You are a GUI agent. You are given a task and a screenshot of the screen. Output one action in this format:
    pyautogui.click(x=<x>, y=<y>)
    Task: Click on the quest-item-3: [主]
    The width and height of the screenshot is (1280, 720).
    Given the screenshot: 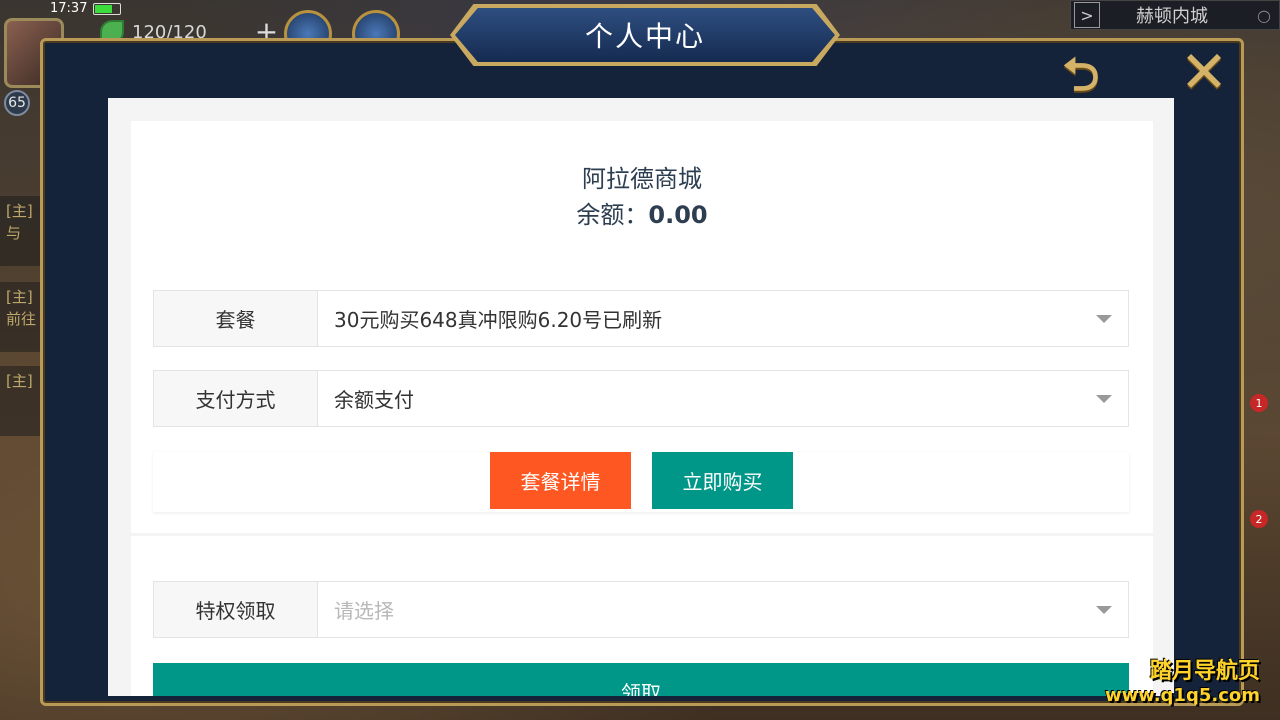 What is the action you would take?
    pyautogui.click(x=22, y=401)
    